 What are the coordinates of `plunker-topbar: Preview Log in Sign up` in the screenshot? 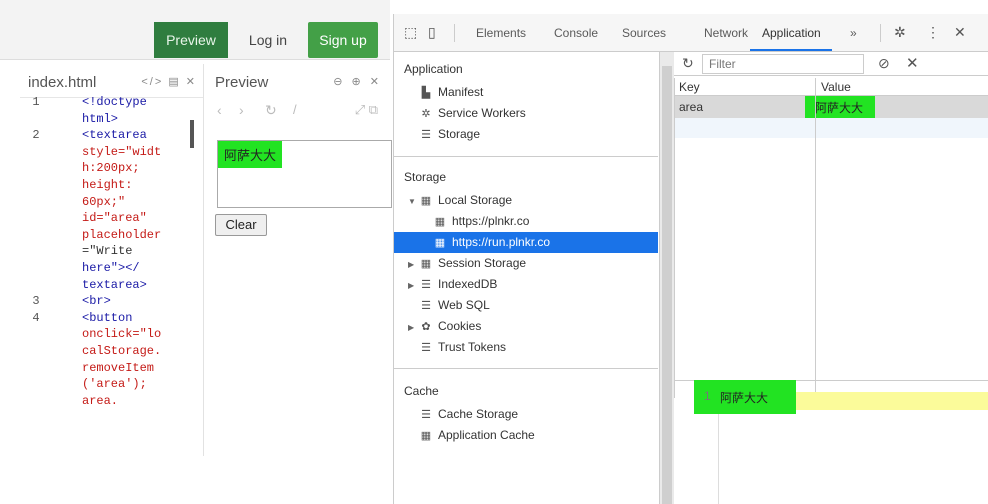 It's located at (195, 30).